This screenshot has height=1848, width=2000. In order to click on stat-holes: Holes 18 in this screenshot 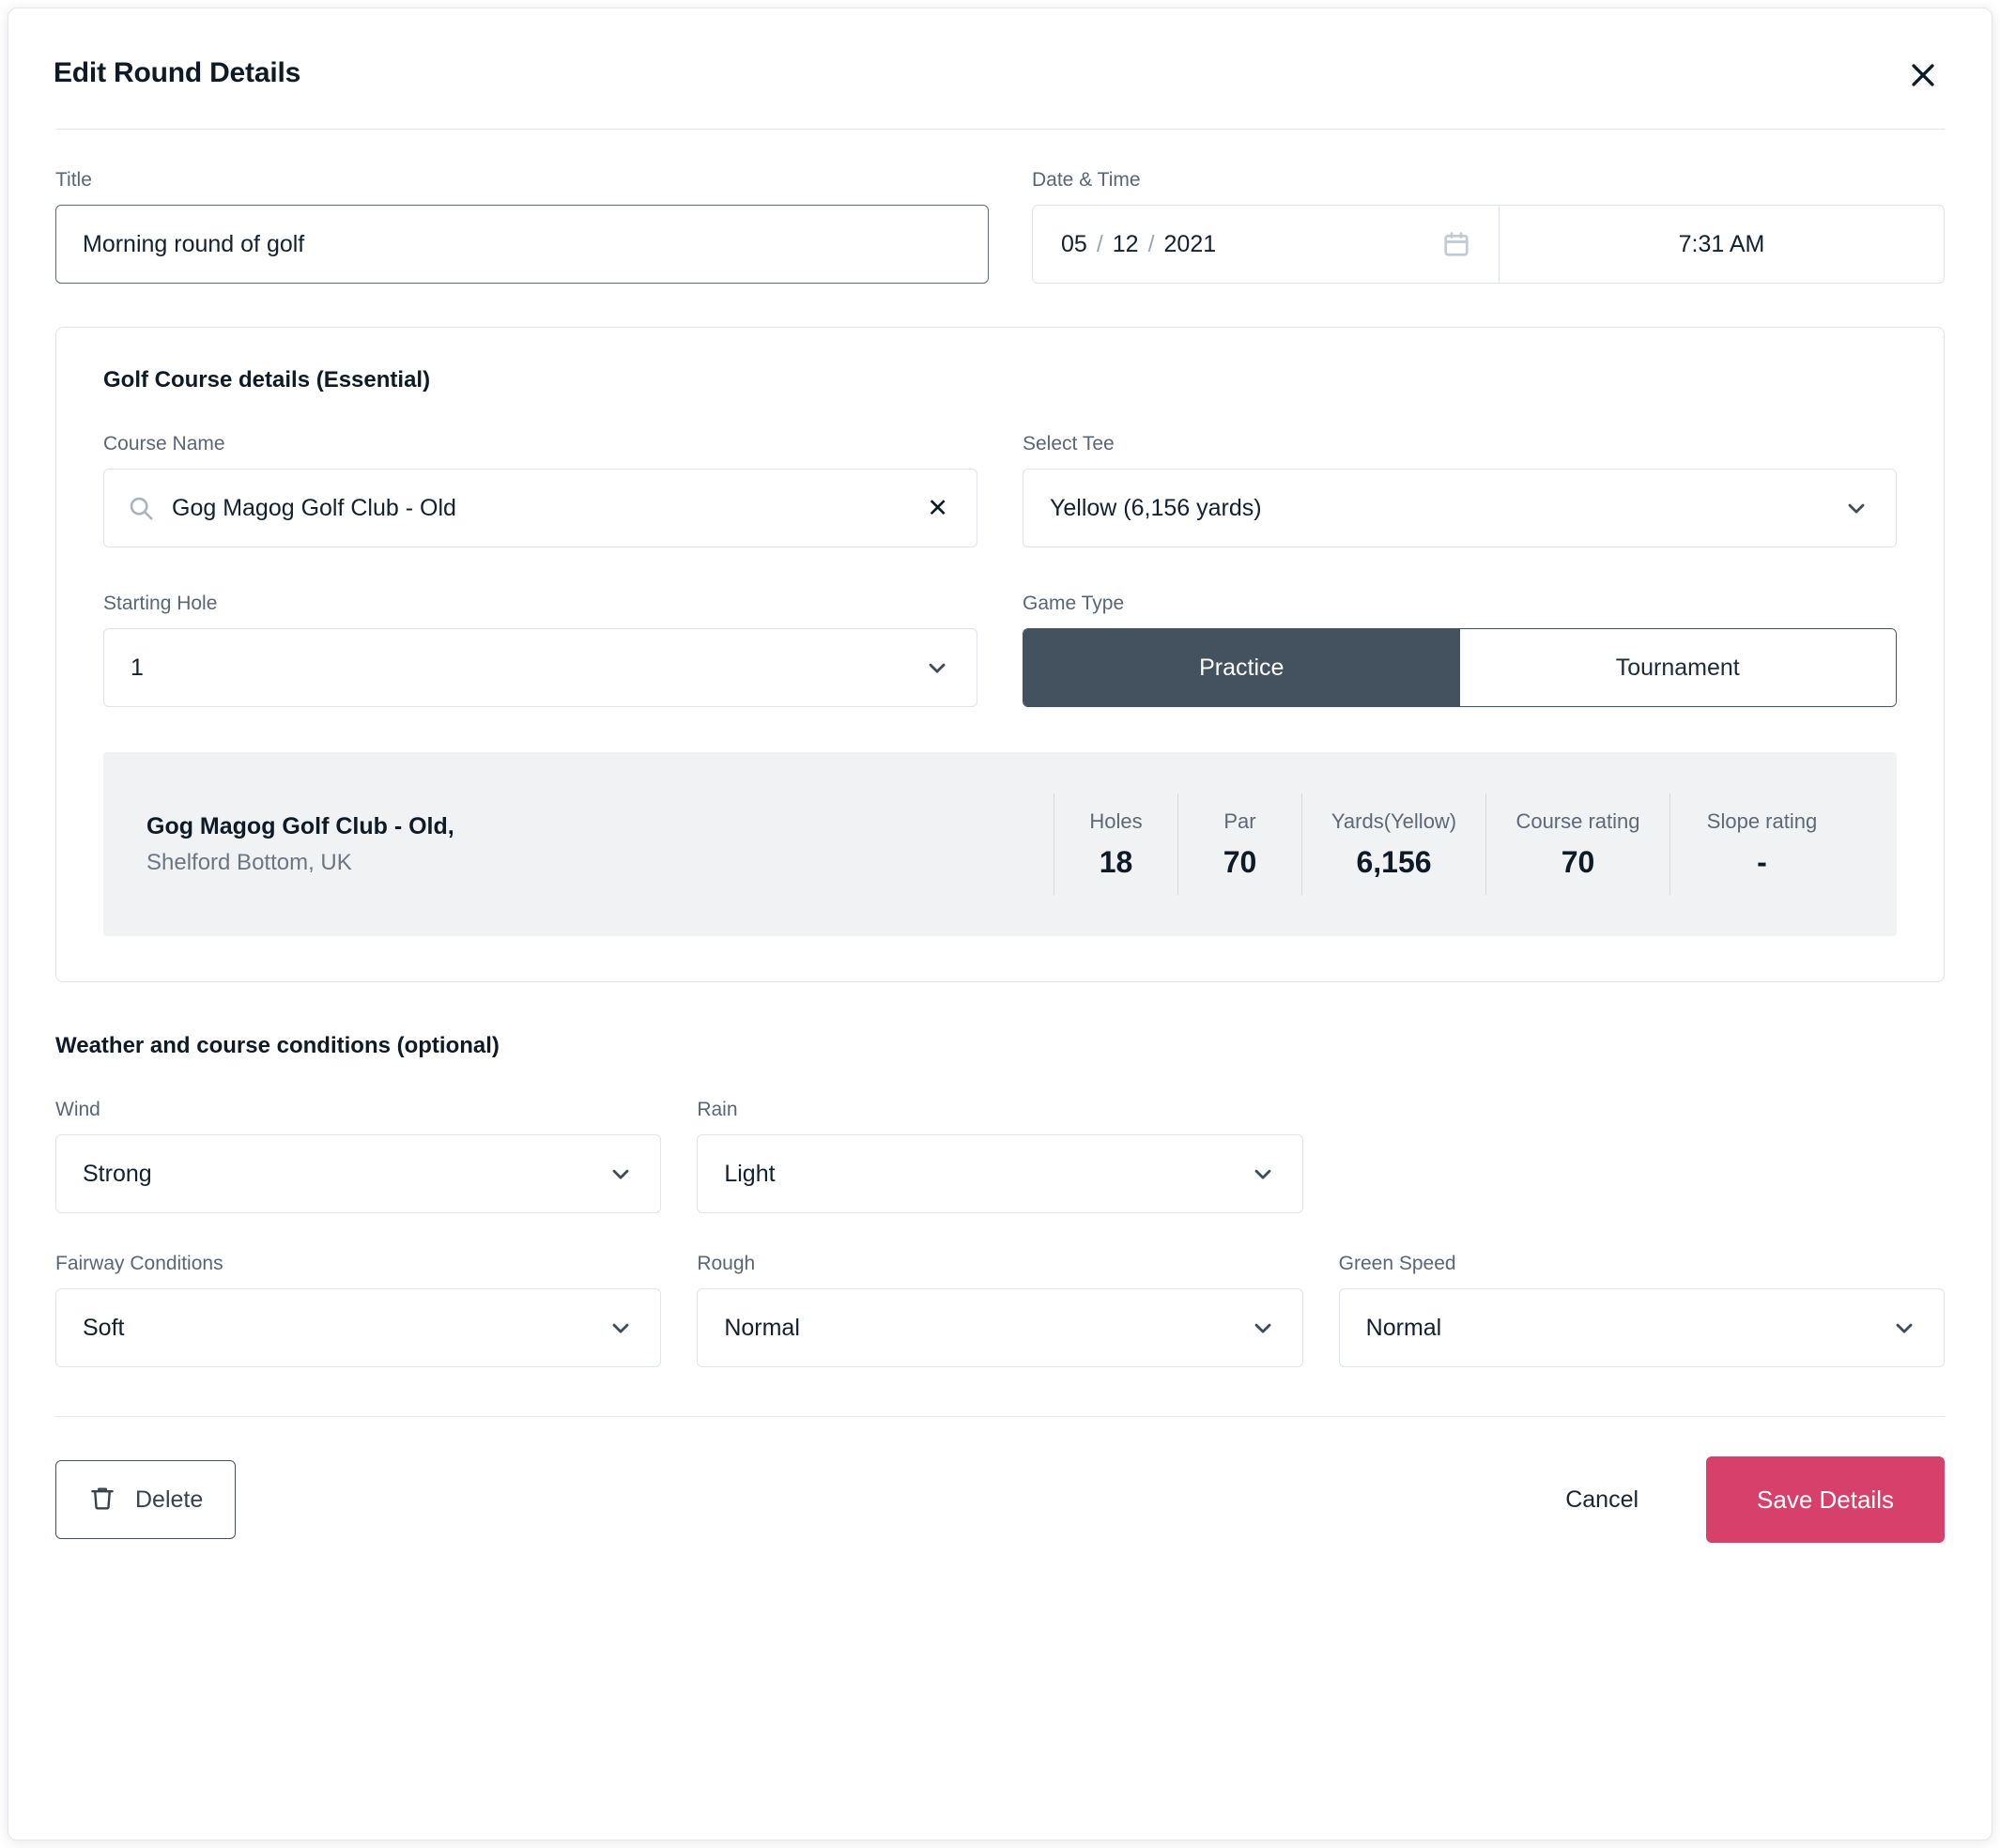, I will do `click(1115, 844)`.